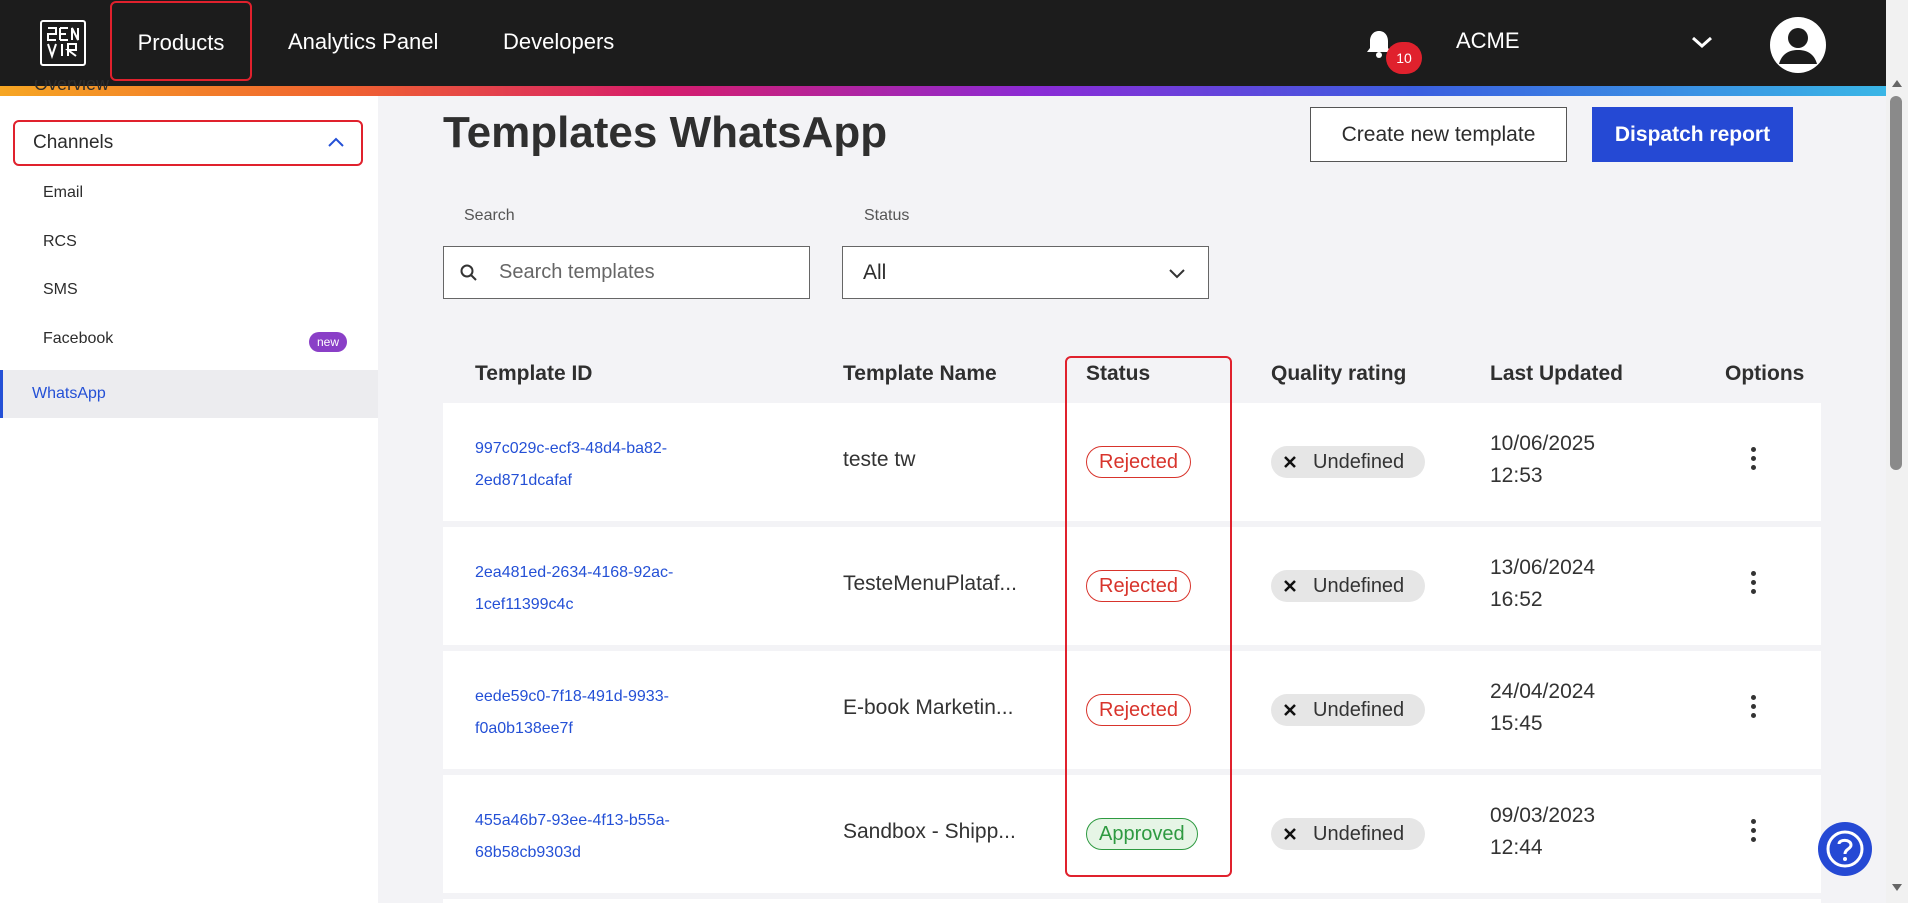 The image size is (1908, 903). I want to click on status-filter-label: Status, so click(887, 215).